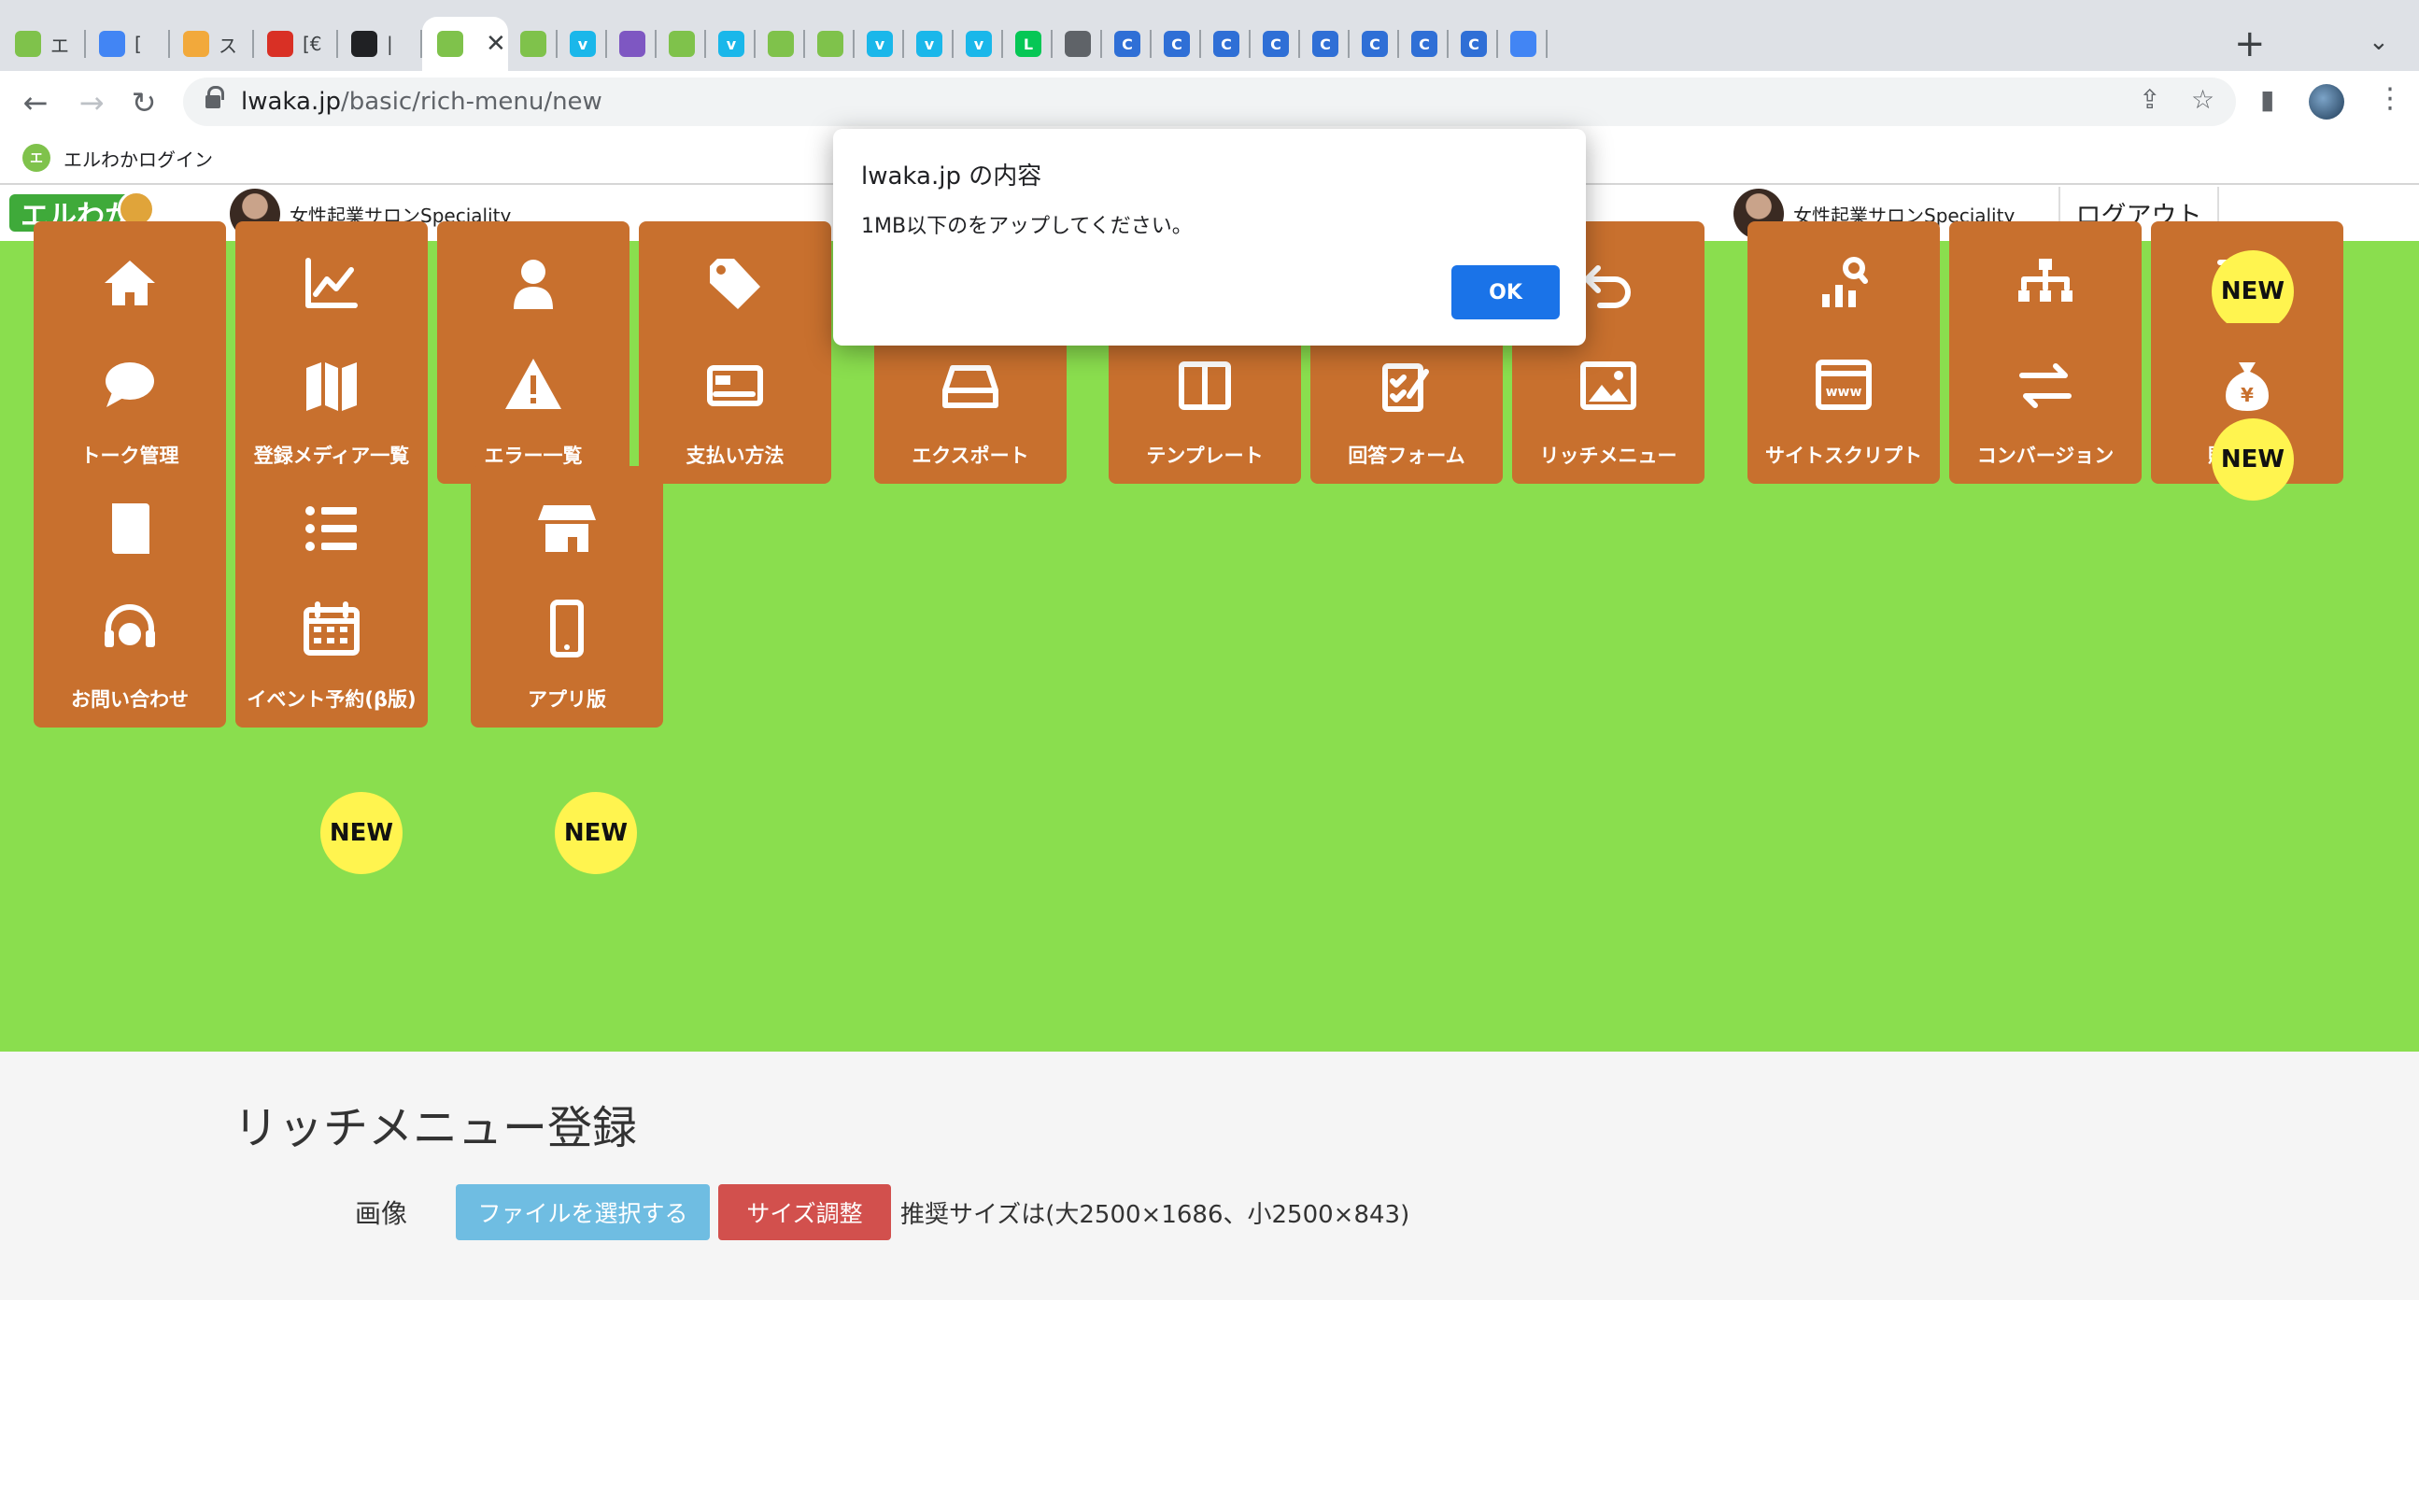  What do you see at coordinates (1844, 392) in the screenshot?
I see `svg-text: www` at bounding box center [1844, 392].